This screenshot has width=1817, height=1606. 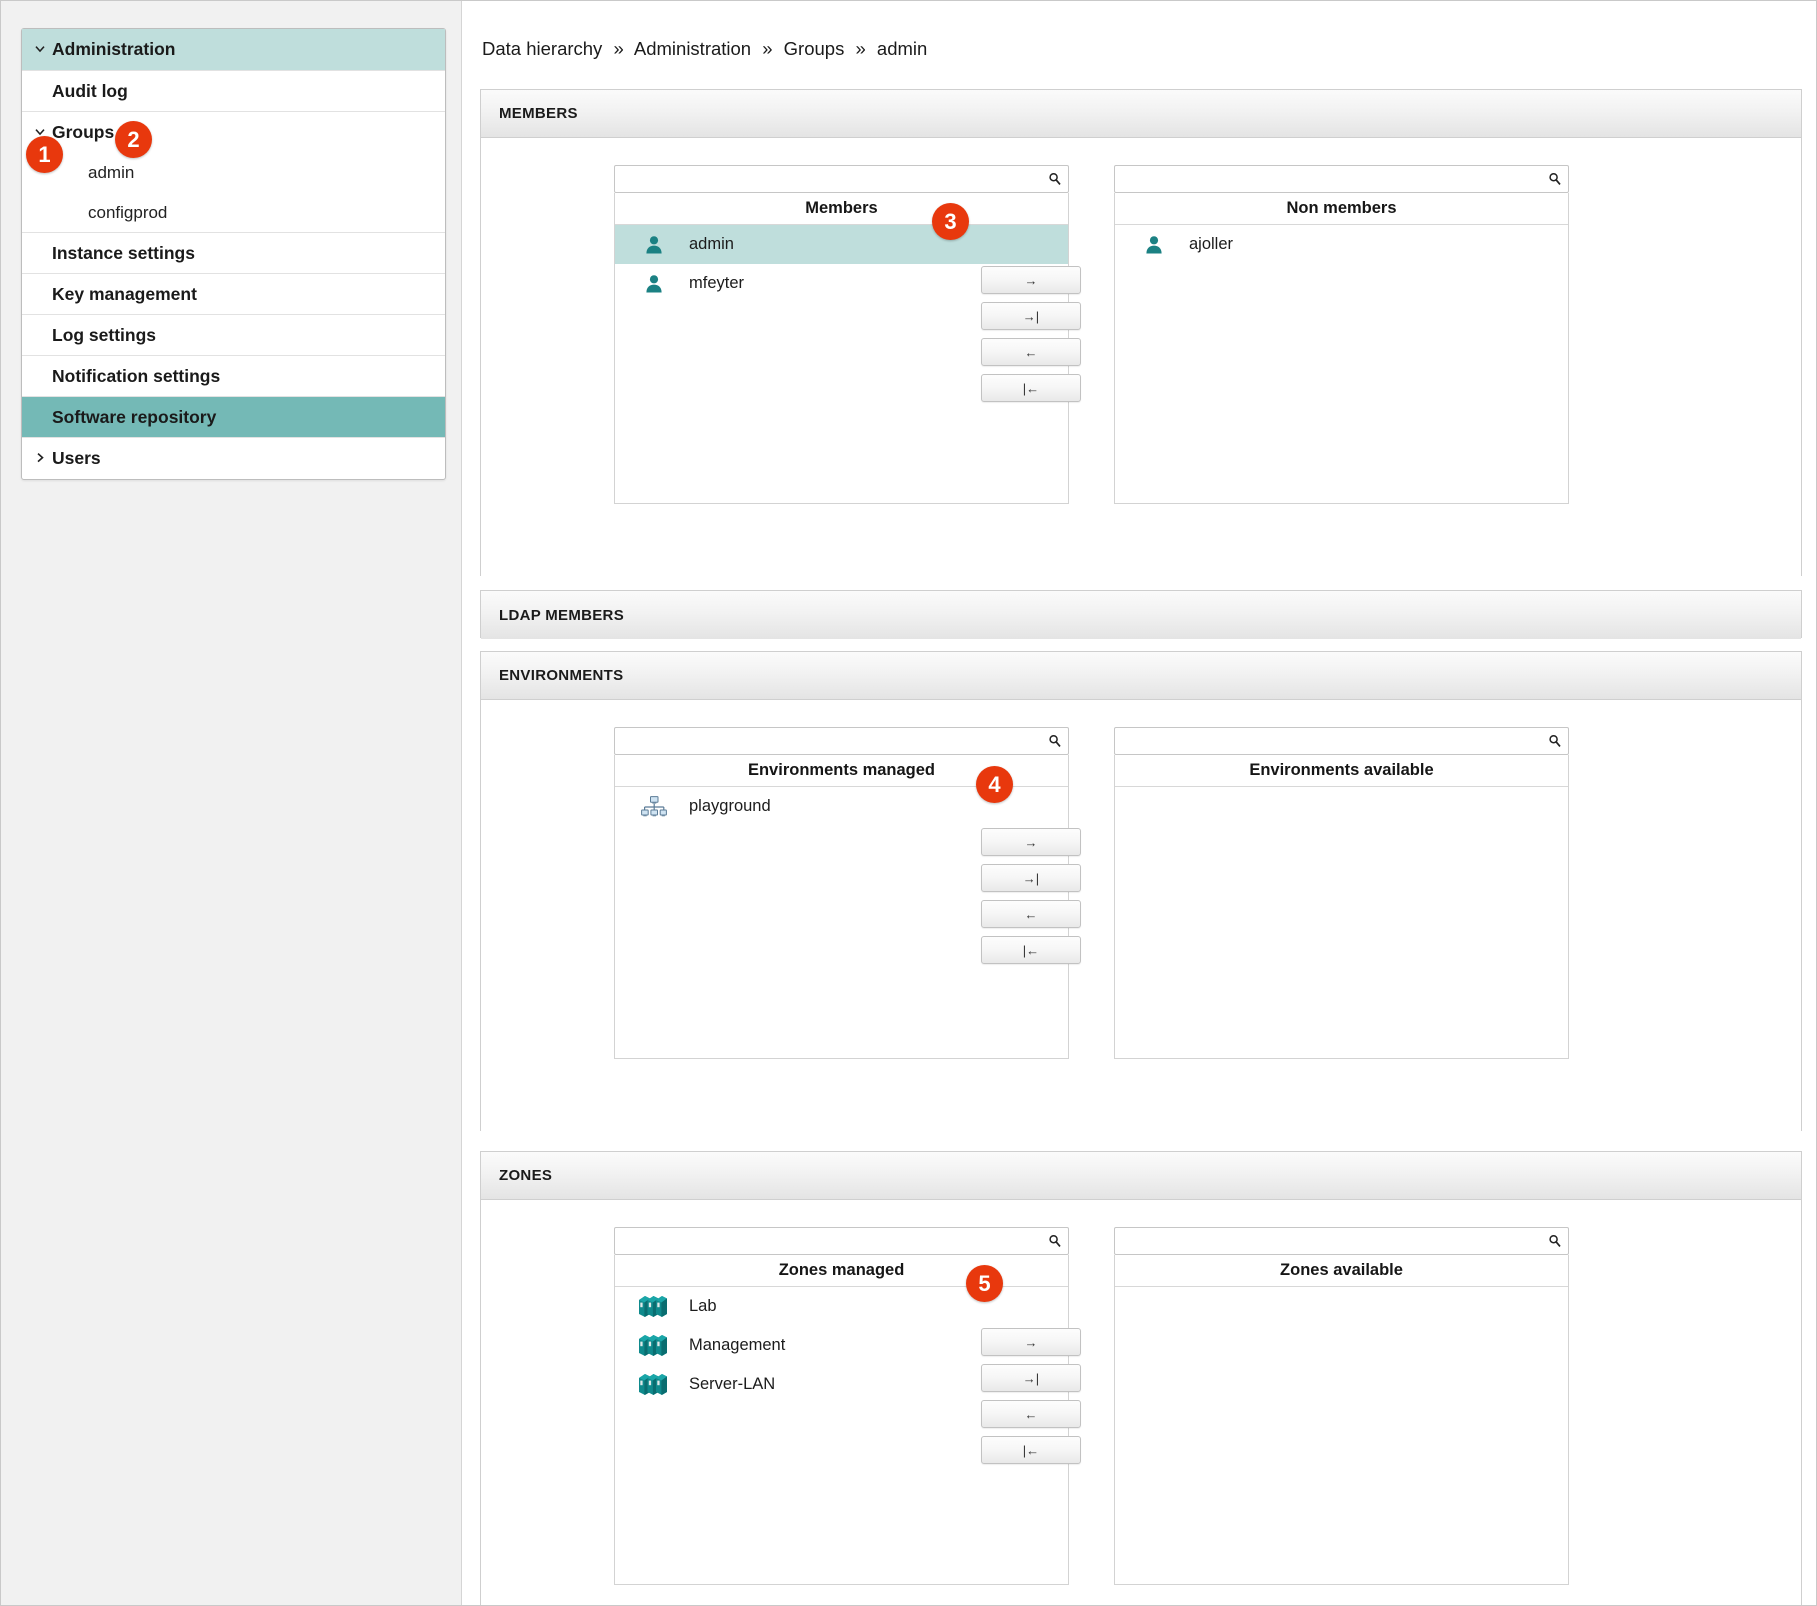 What do you see at coordinates (40, 48) in the screenshot?
I see `chevron-down-icon` at bounding box center [40, 48].